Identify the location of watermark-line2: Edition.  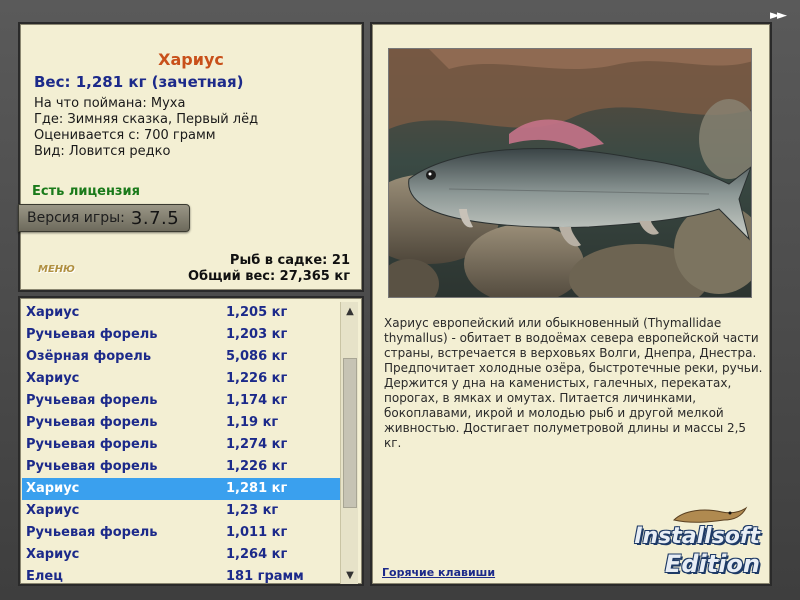
(712, 564).